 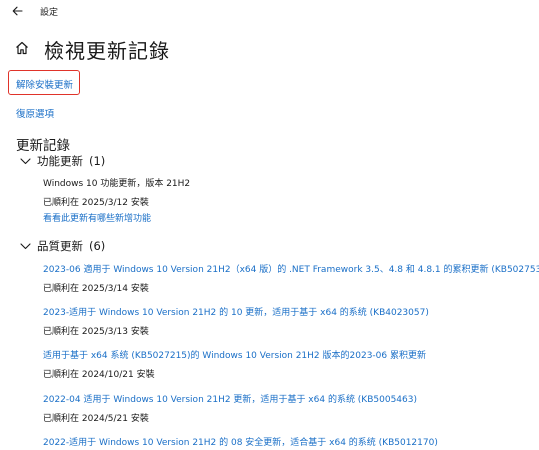 What do you see at coordinates (107, 51) in the screenshot?
I see `page-title: 檢視更新記錄` at bounding box center [107, 51].